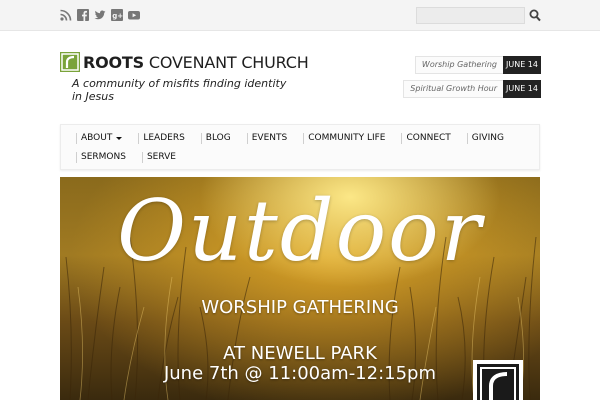 The image size is (600, 400). Describe the element at coordinates (134, 15) in the screenshot. I see `youtube-icon` at that location.